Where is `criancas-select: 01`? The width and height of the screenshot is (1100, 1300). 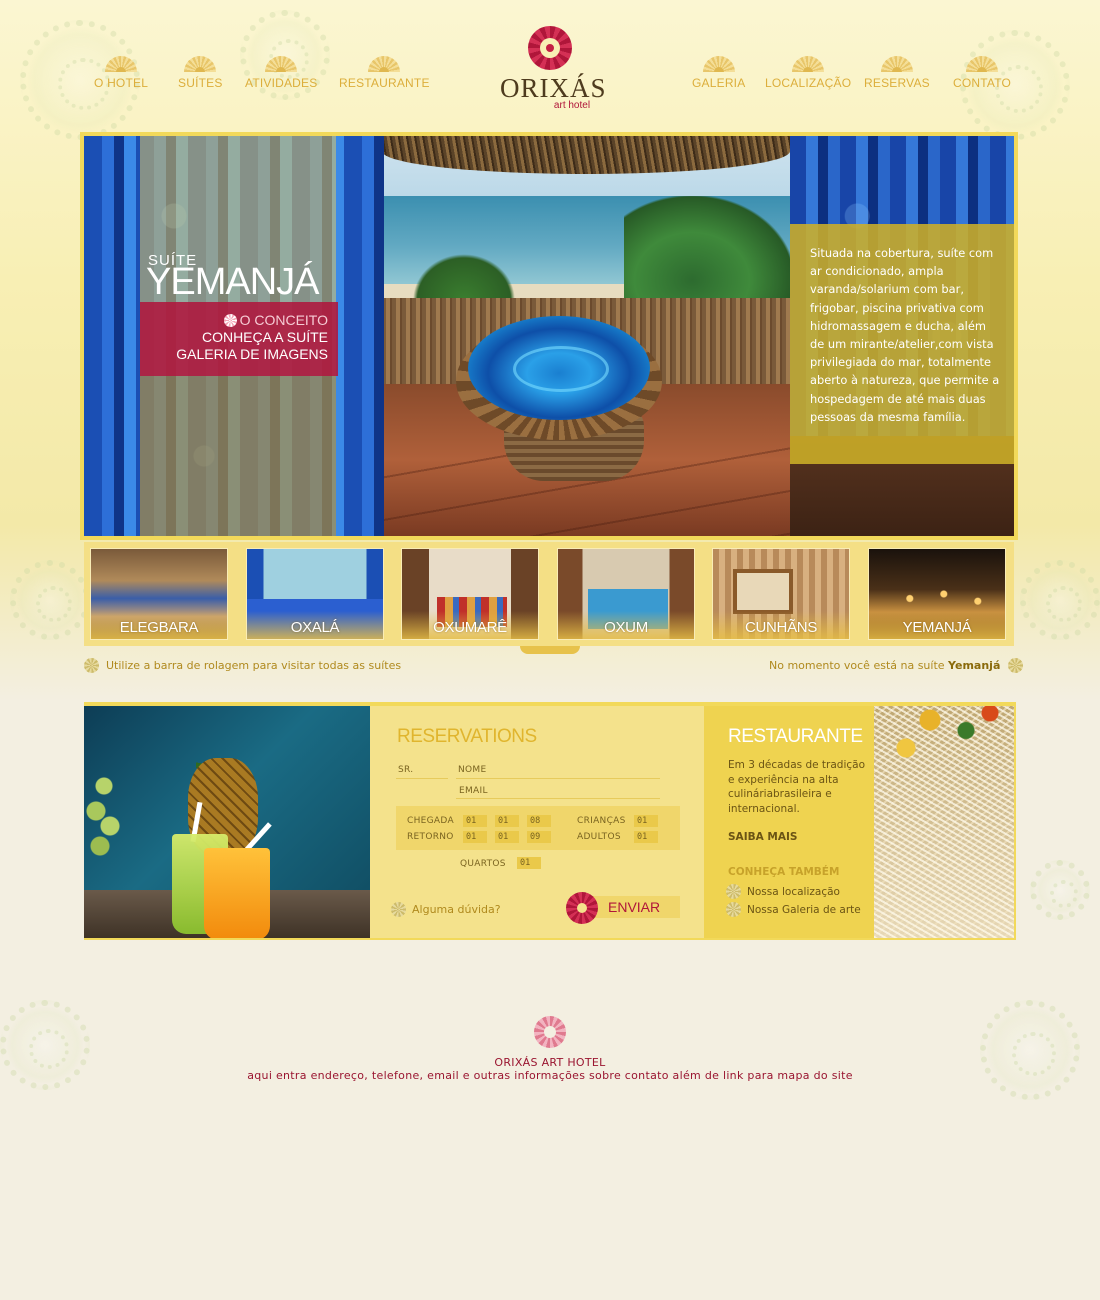 criancas-select: 01 is located at coordinates (646, 821).